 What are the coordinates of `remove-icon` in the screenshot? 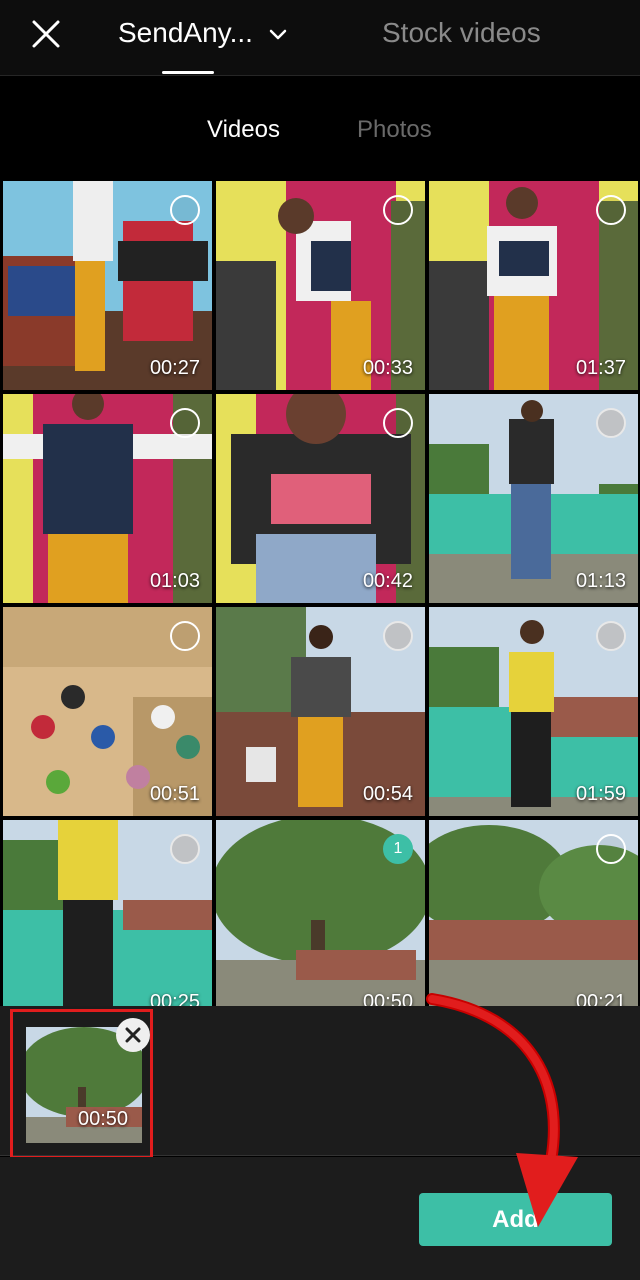 It's located at (133, 1035).